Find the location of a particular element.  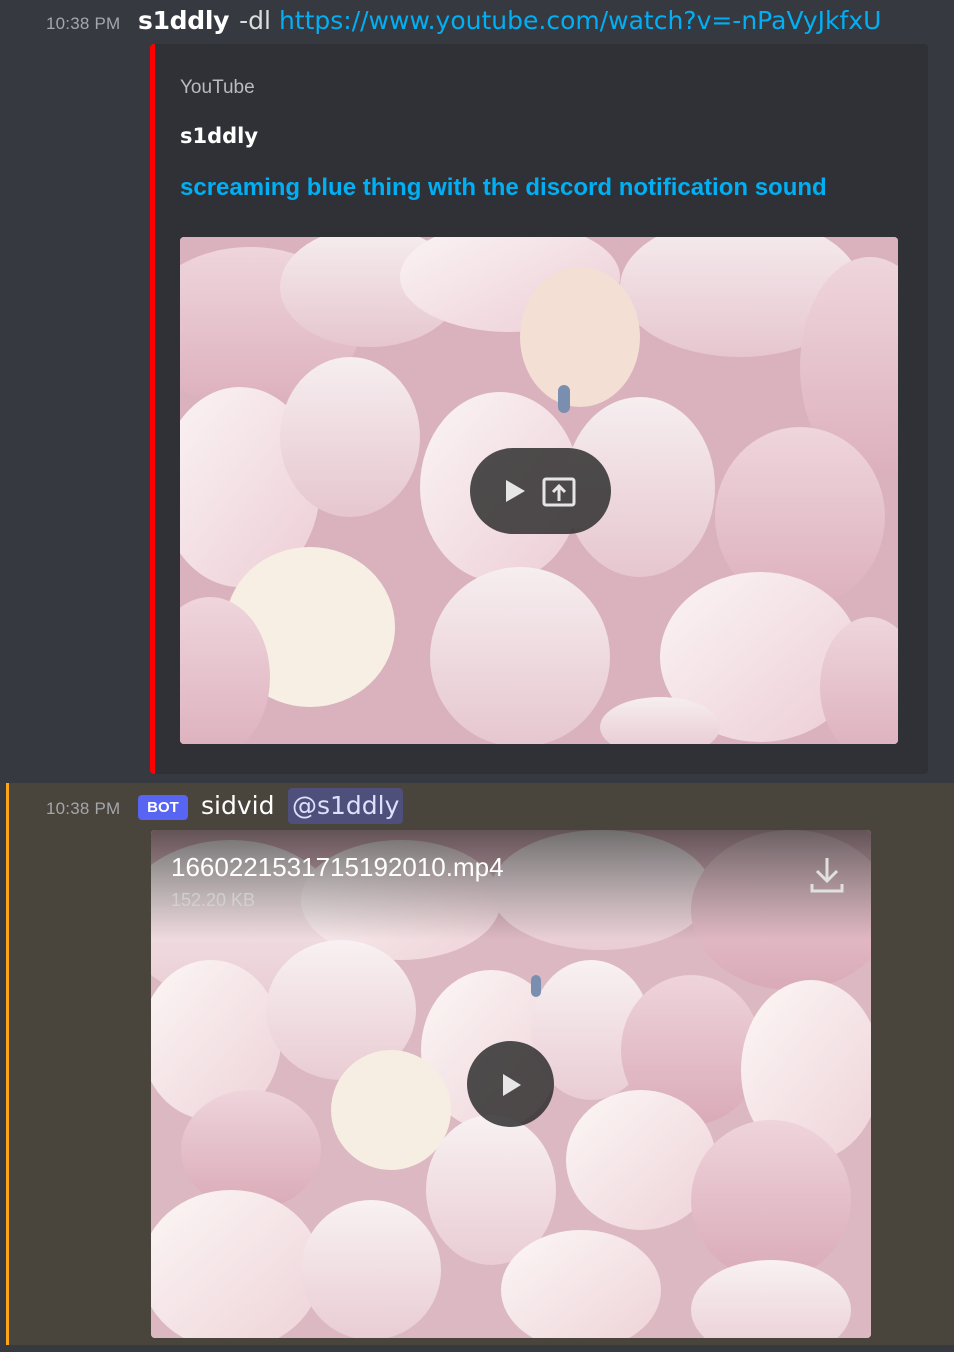

attachment-header-shade is located at coordinates (511, 885).